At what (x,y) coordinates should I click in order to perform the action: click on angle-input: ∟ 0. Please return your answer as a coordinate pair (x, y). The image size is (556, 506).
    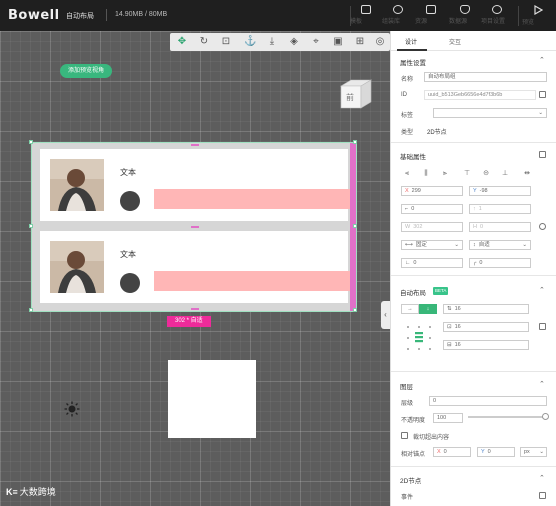
    Looking at the image, I should click on (432, 263).